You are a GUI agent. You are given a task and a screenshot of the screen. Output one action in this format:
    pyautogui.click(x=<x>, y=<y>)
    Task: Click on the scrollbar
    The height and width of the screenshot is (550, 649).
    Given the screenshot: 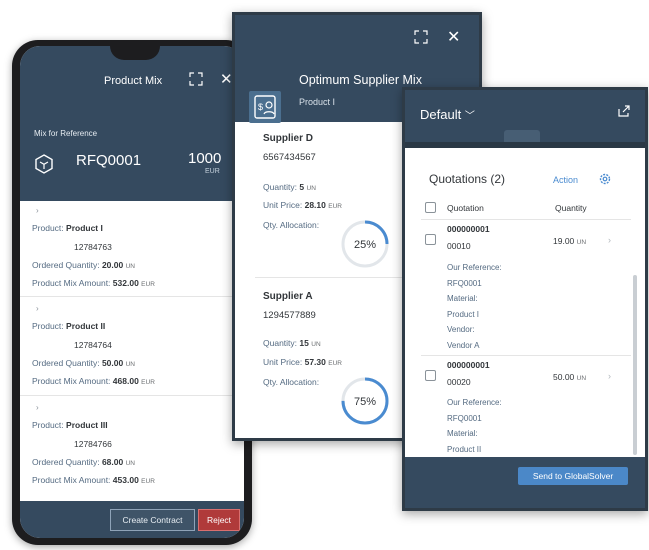 What is the action you would take?
    pyautogui.click(x=635, y=365)
    